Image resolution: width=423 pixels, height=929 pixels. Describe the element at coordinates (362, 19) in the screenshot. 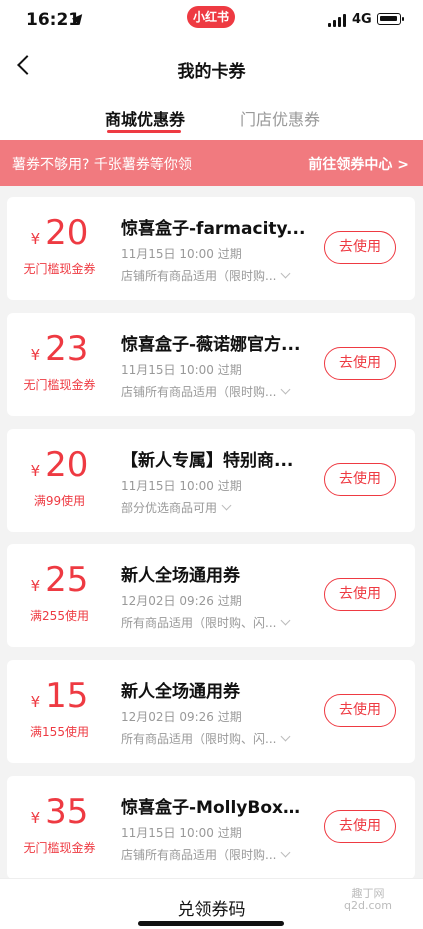

I see `network-label: 4G` at that location.